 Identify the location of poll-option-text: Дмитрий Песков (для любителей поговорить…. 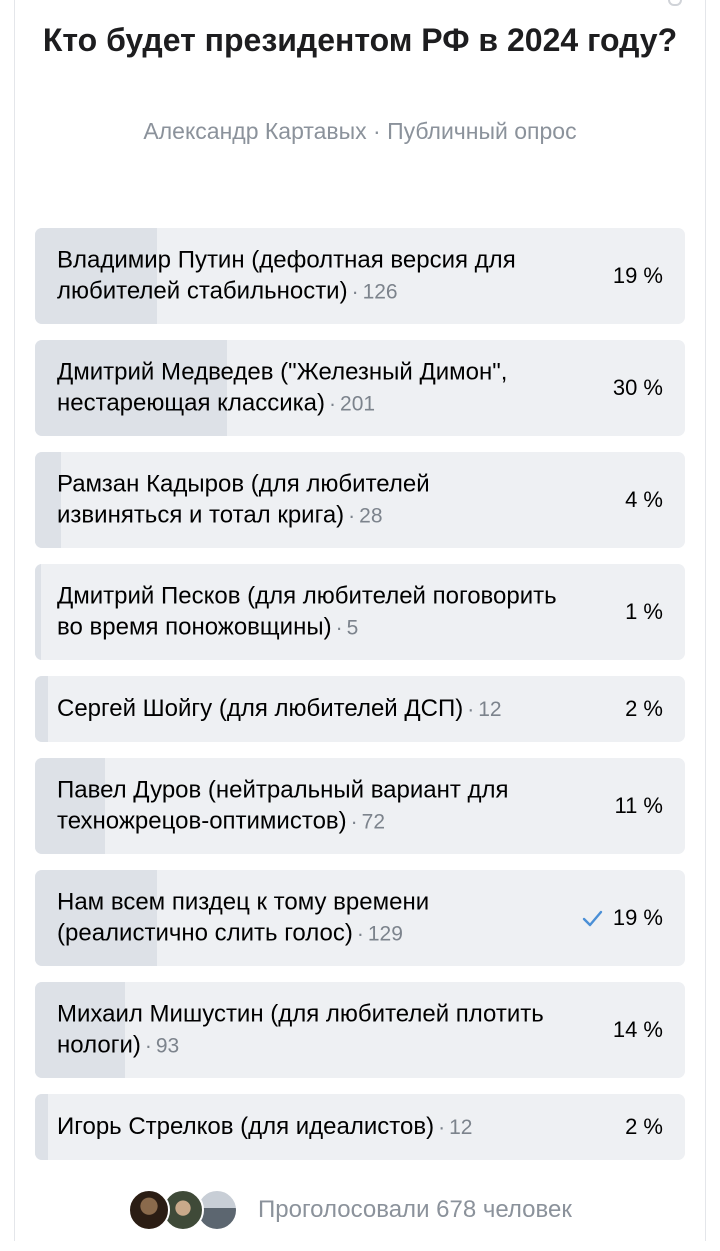
(307, 611).